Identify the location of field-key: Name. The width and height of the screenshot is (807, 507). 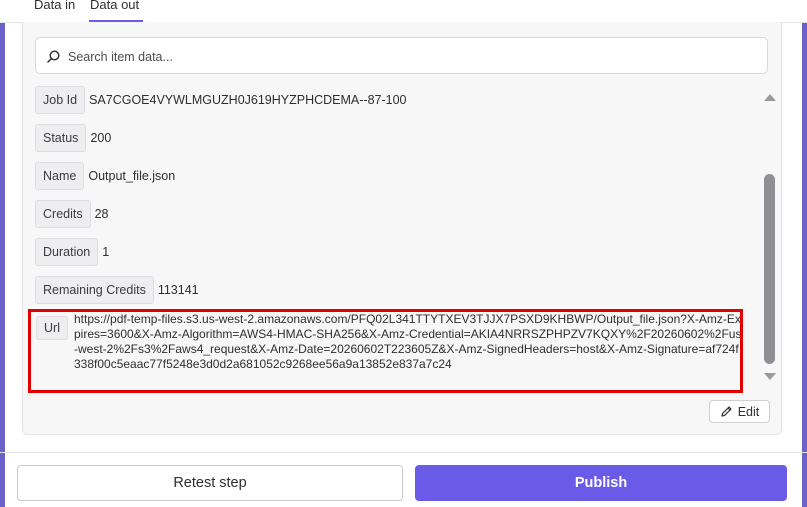
(60, 176).